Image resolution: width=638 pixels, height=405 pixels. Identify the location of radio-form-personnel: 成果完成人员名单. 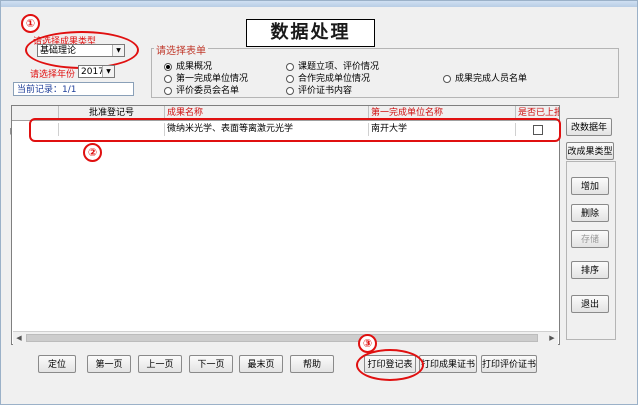
(485, 77).